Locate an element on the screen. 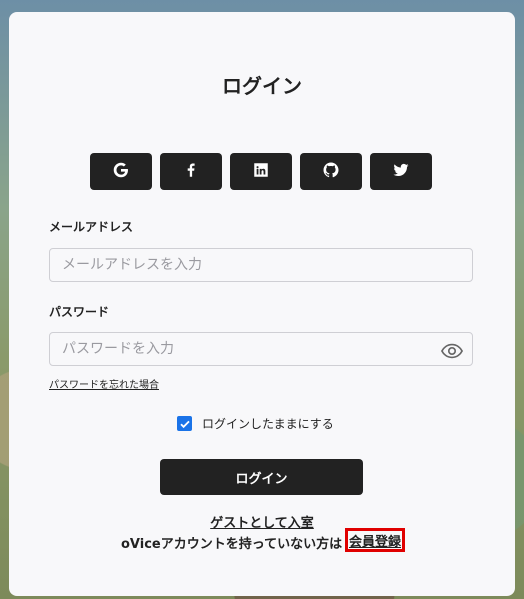  twitter-login-button is located at coordinates (401, 171).